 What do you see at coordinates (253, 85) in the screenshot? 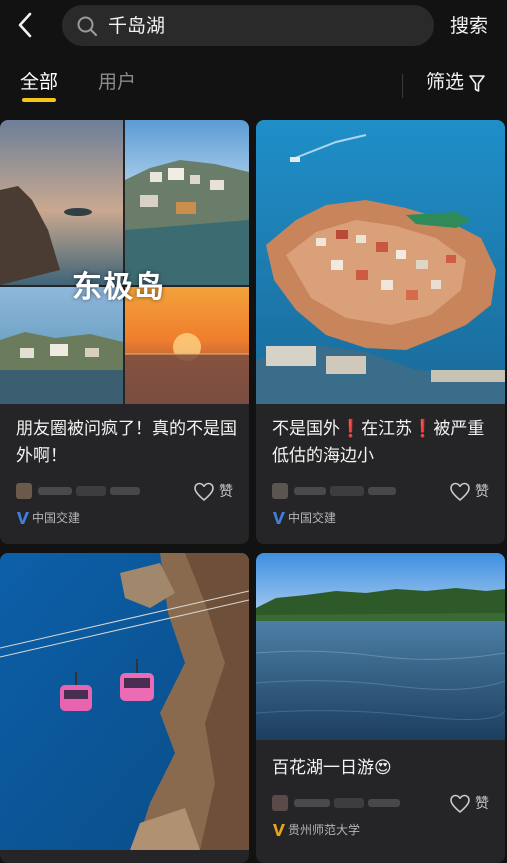
I see `tab-bar: 全部 用户 筛选` at bounding box center [253, 85].